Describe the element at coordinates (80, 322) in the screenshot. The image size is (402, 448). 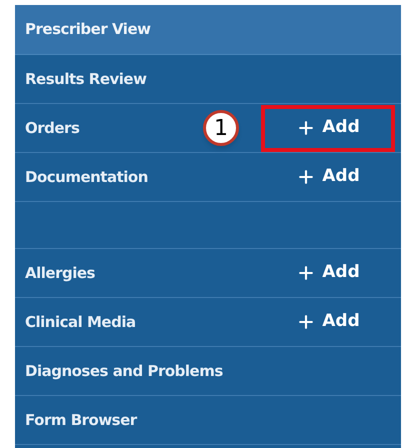
I see `section-link: Clinical Media` at that location.